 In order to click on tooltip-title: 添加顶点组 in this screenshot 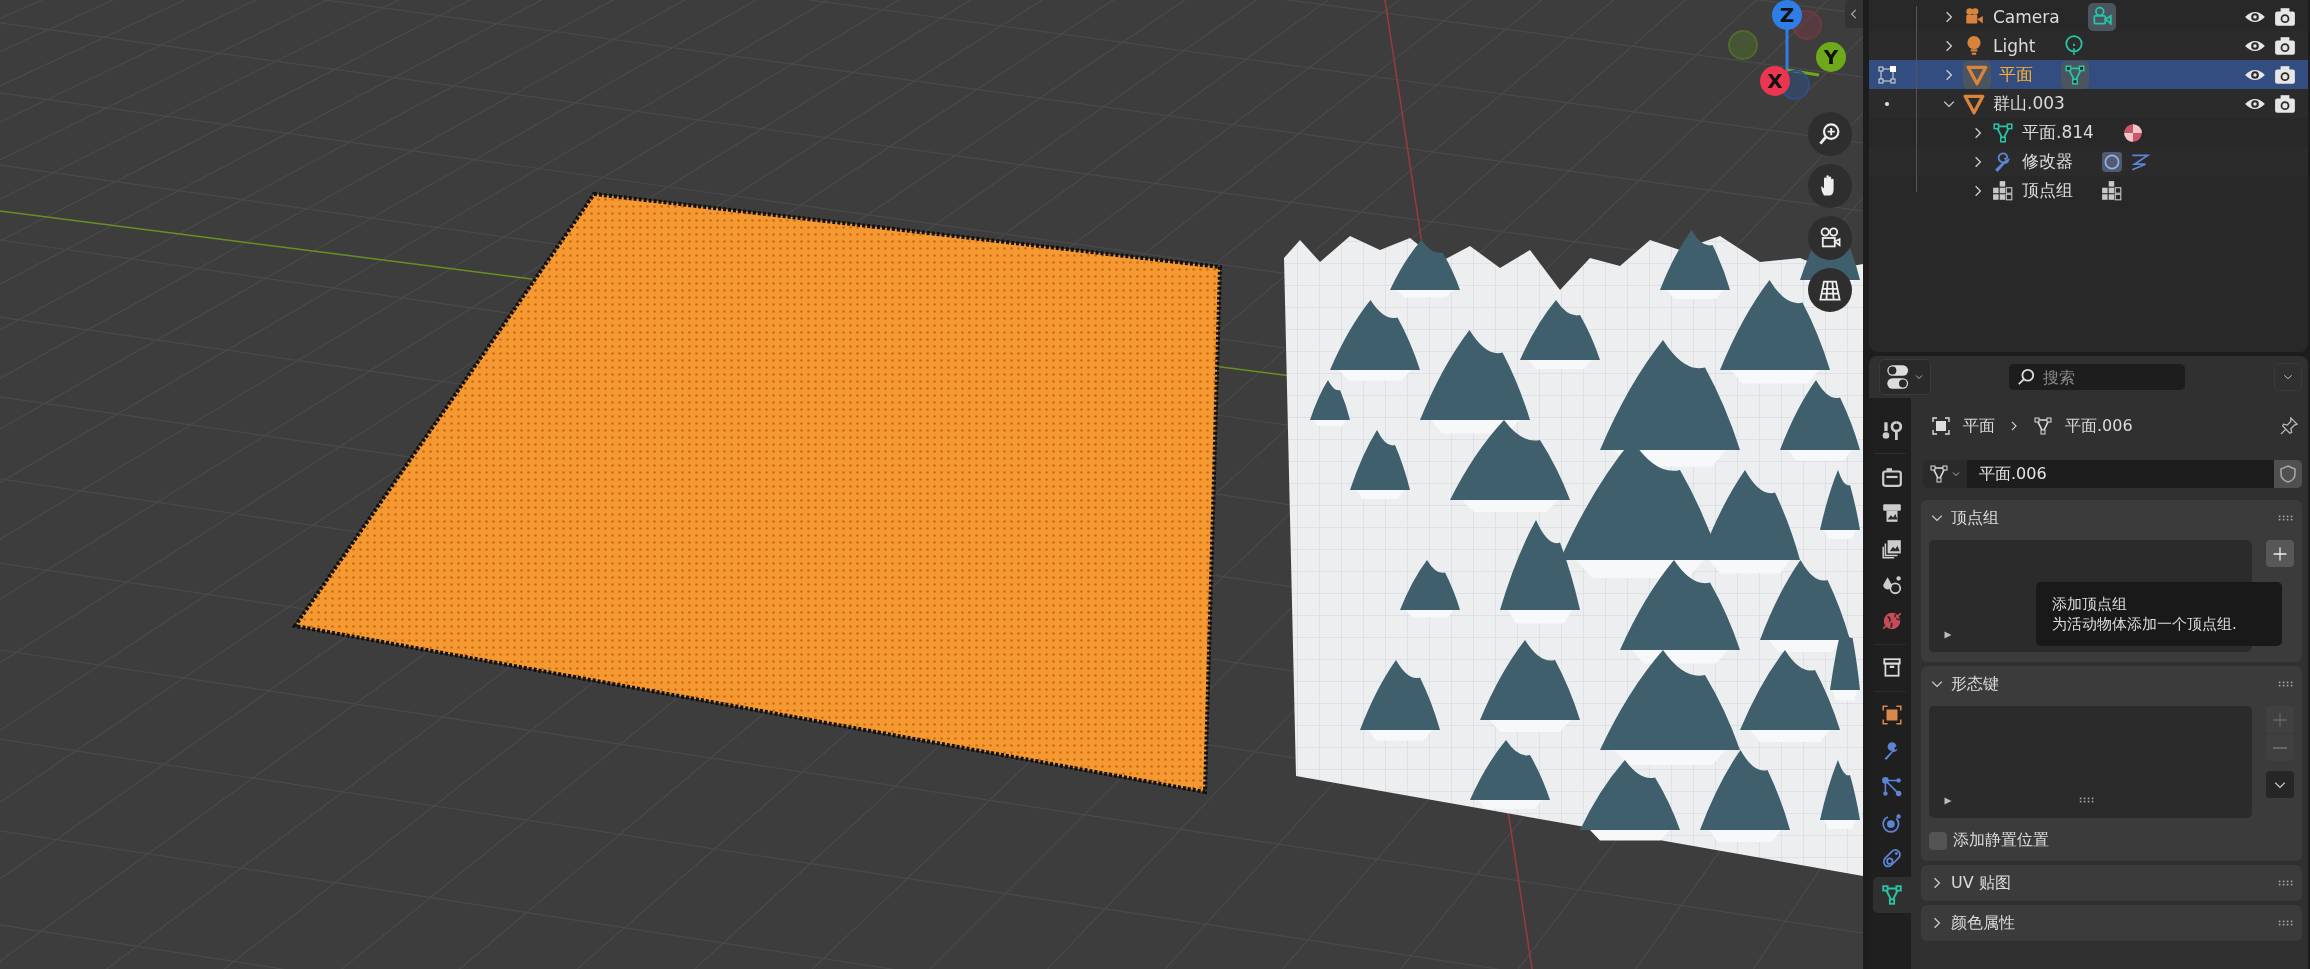, I will do `click(2090, 604)`.